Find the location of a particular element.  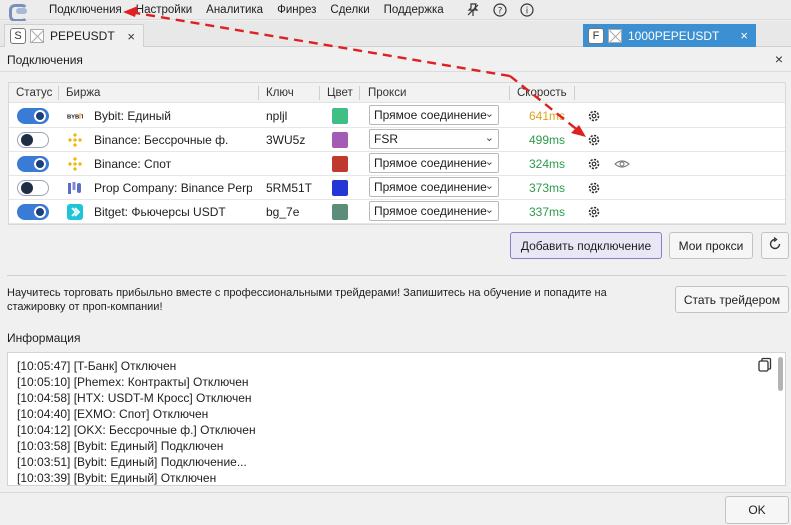

api-key: 5RM51T is located at coordinates (289, 188).